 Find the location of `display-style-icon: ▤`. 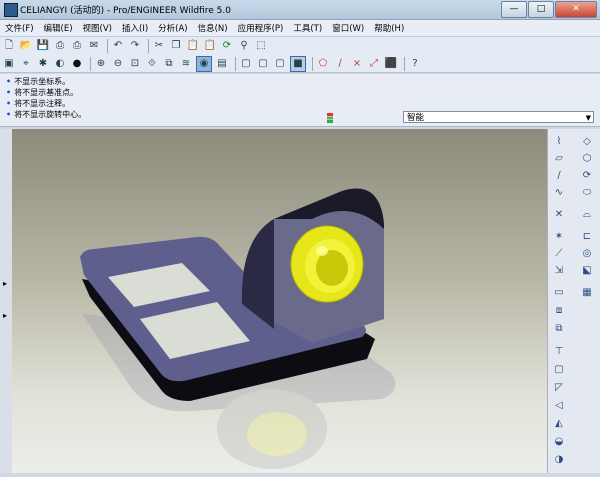

display-style-icon: ▤ is located at coordinates (222, 64).